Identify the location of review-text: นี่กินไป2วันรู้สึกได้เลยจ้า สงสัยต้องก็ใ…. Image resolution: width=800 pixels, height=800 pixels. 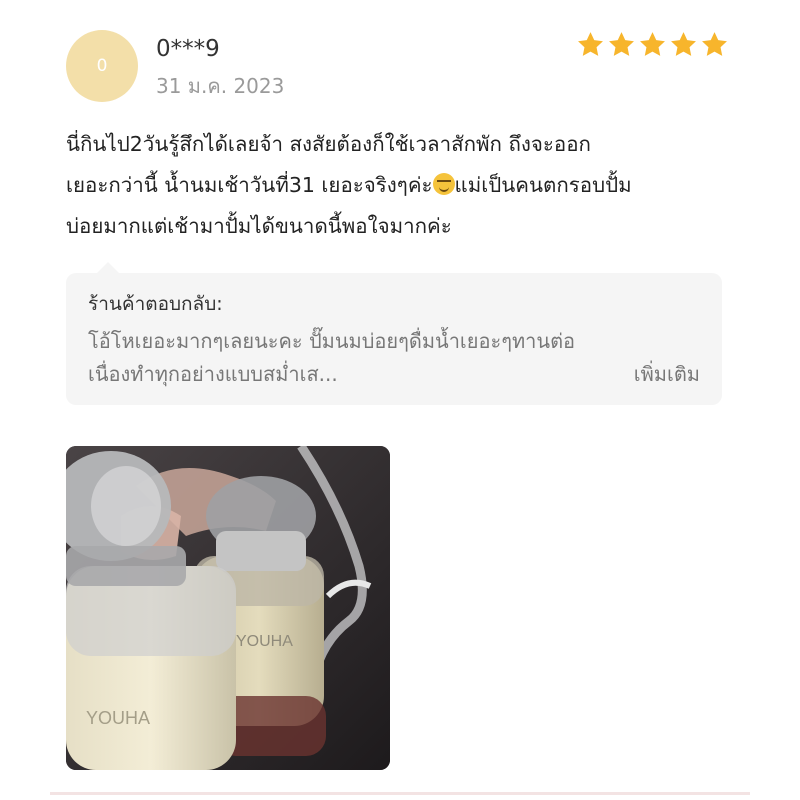
(401, 185).